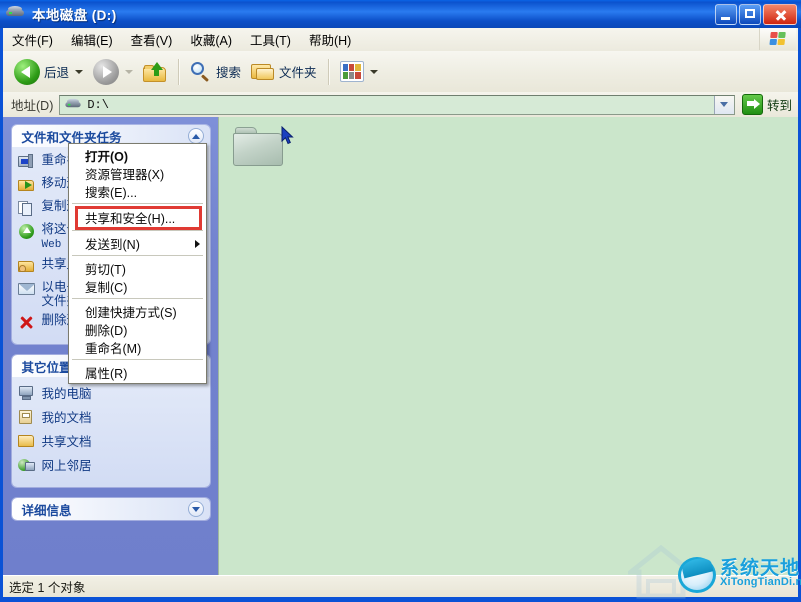 The width and height of the screenshot is (801, 602). Describe the element at coordinates (137, 372) in the screenshot. I see `ctx-properties: 属性(R)` at that location.